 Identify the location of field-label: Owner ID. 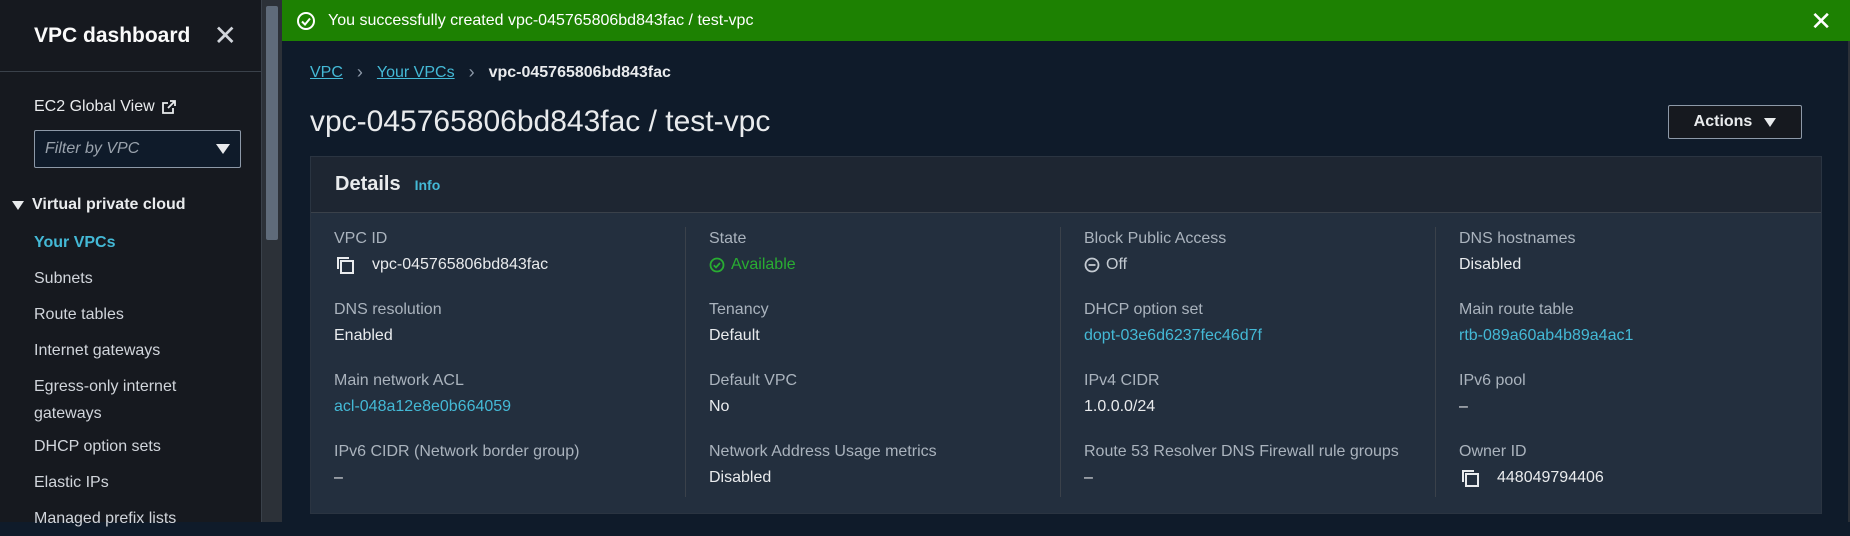
(1493, 451).